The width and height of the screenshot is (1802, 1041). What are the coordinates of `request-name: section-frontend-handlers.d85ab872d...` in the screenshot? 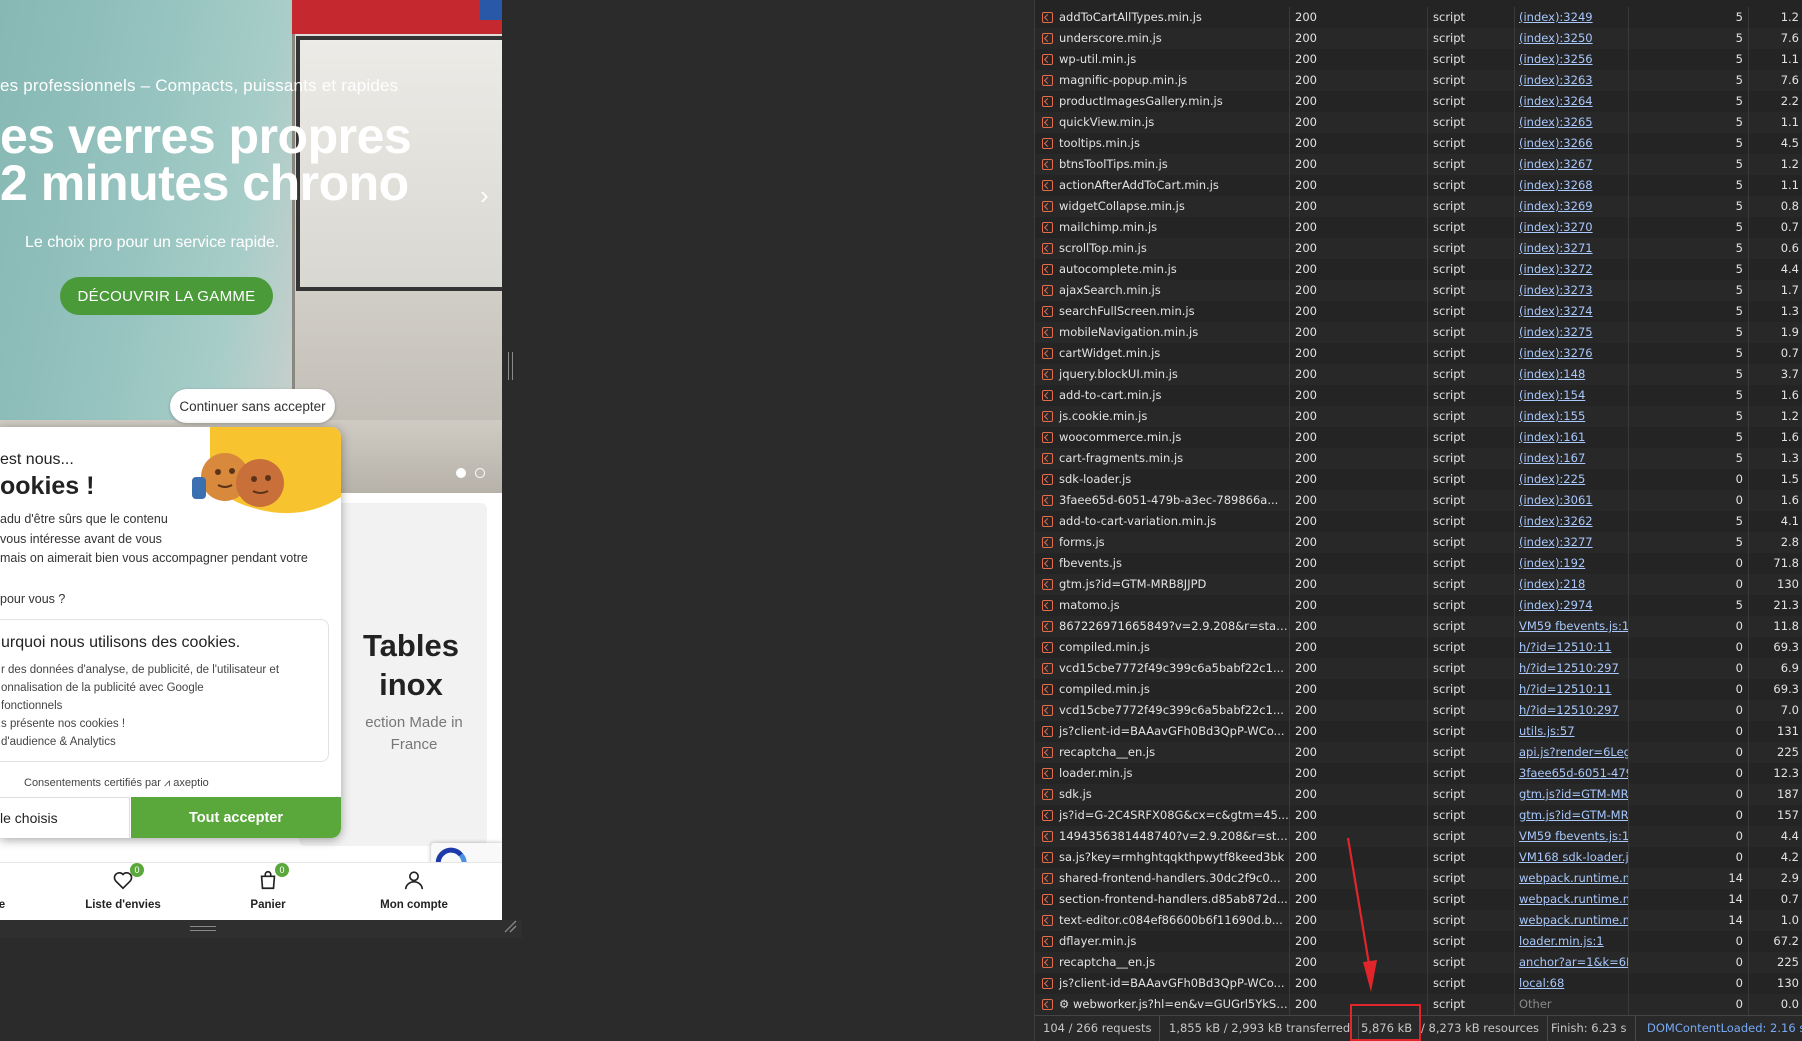 It's located at (1162, 899).